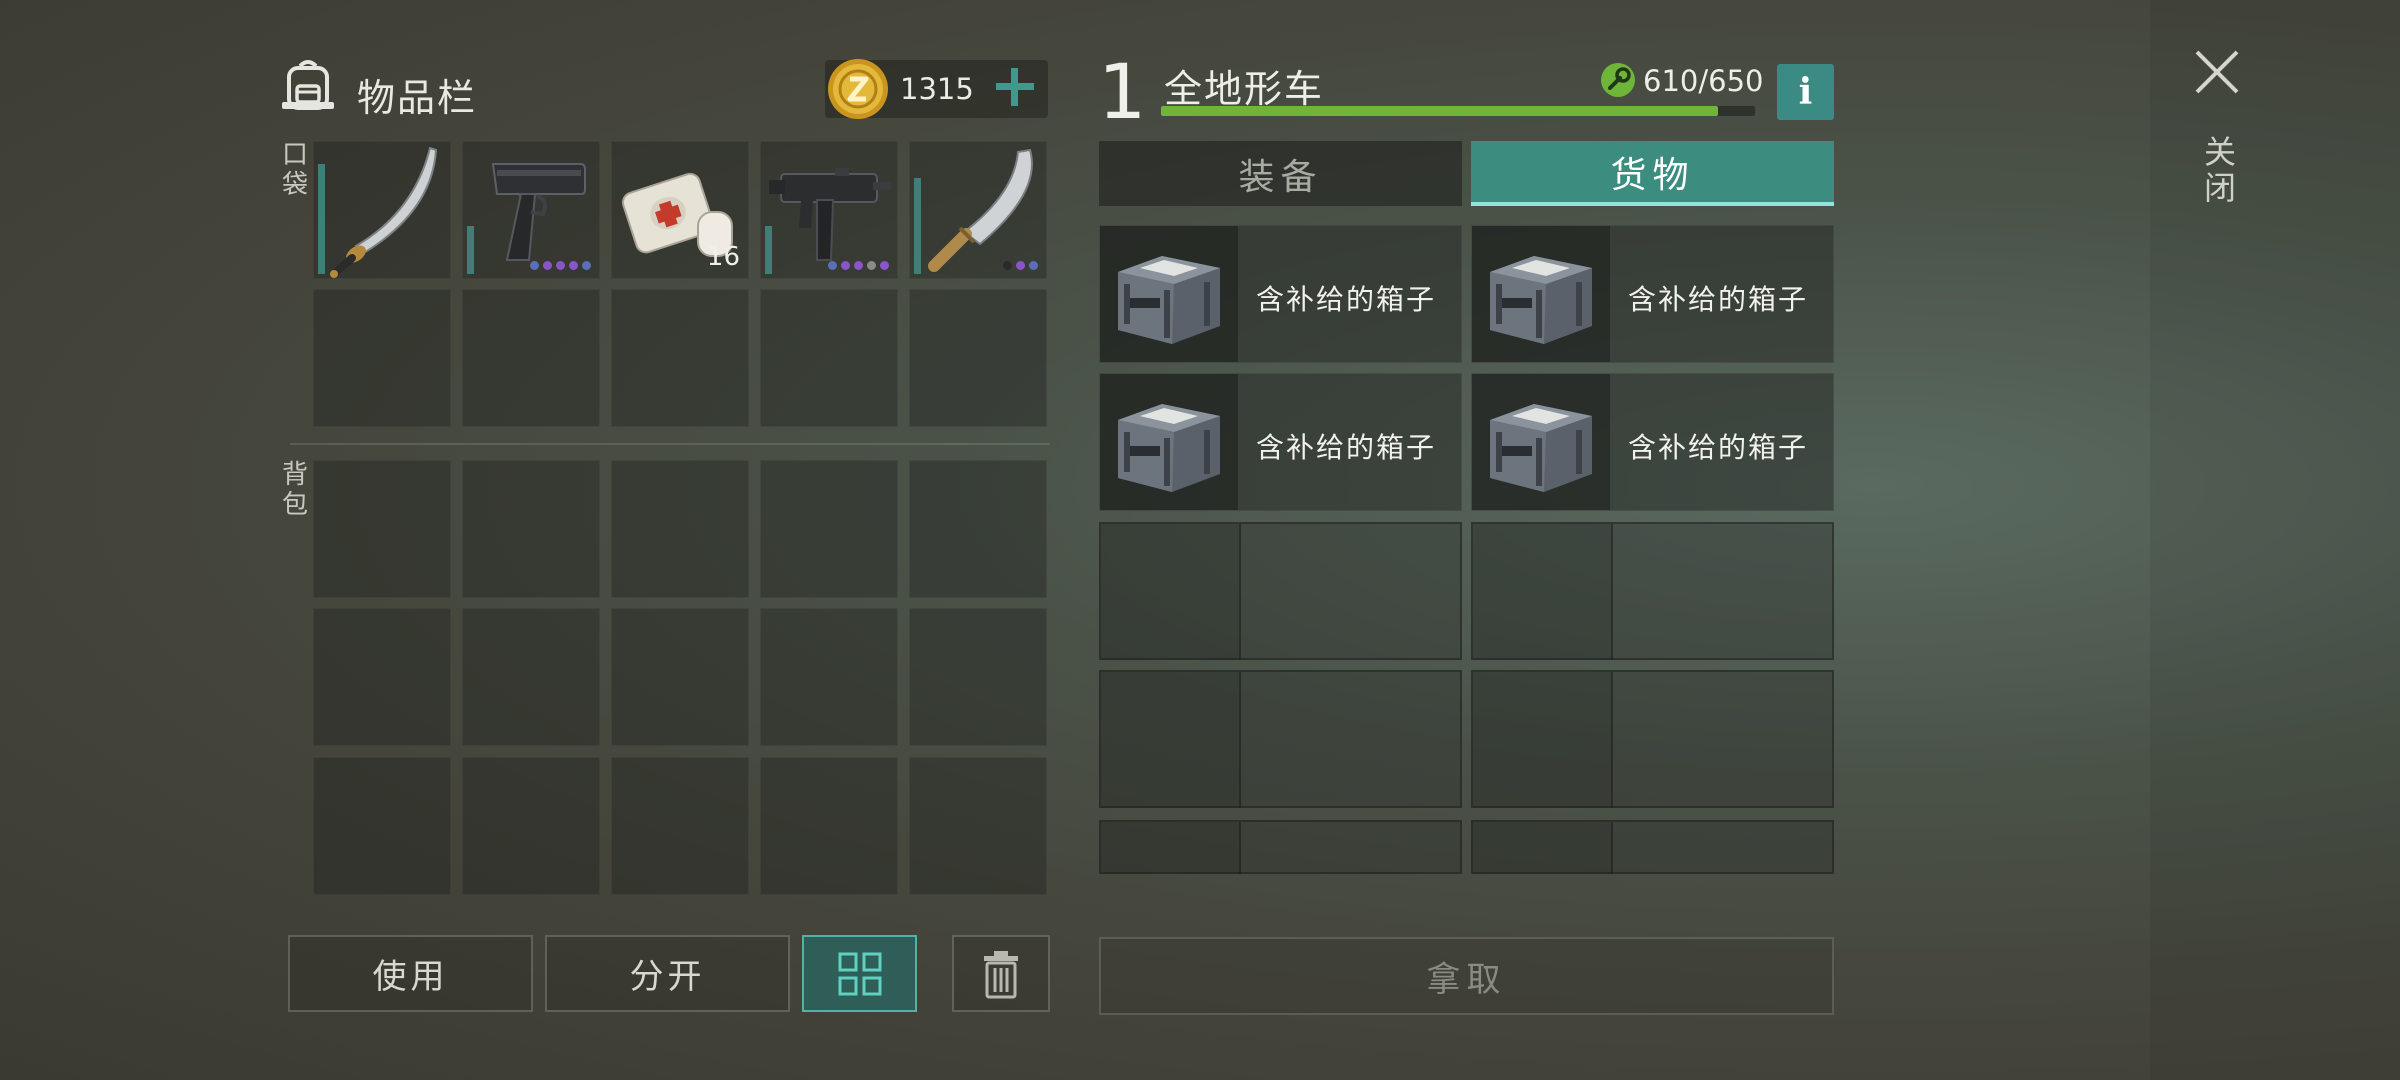  Describe the element at coordinates (1805, 92) in the screenshot. I see `info-button: i` at that location.